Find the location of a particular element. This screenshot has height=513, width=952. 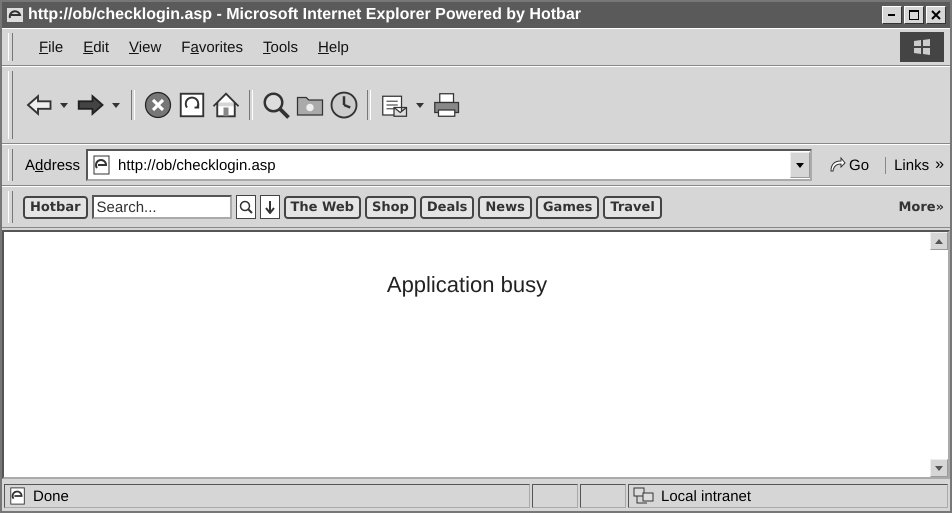

refresh-icon is located at coordinates (192, 105).